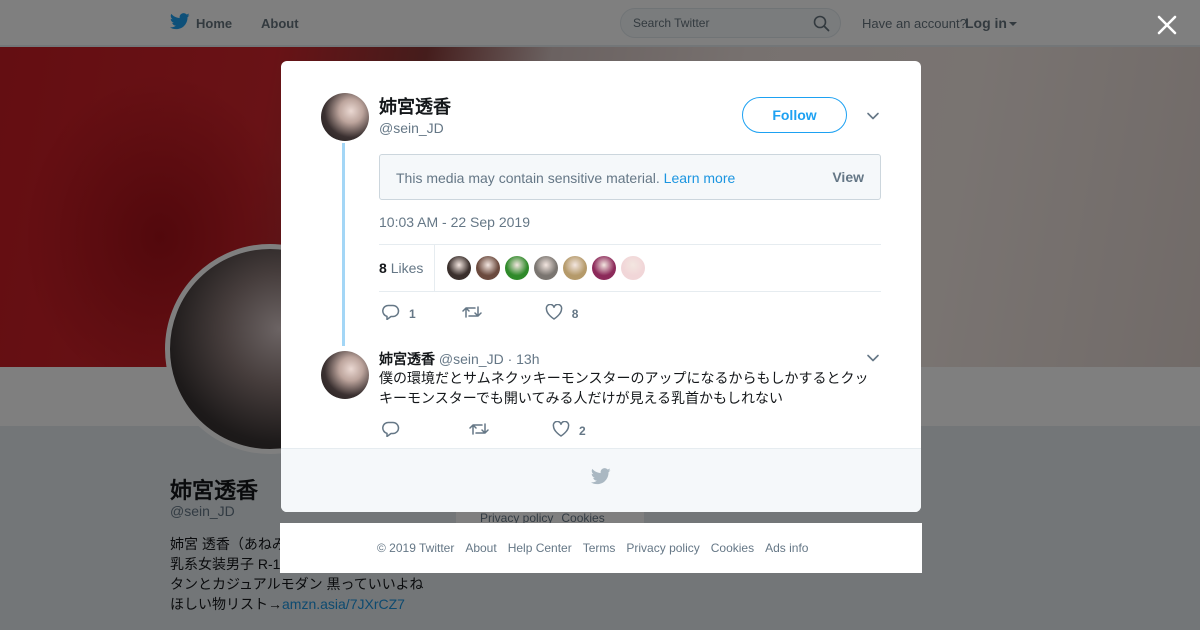  Describe the element at coordinates (345, 117) in the screenshot. I see `author-avatar` at that location.